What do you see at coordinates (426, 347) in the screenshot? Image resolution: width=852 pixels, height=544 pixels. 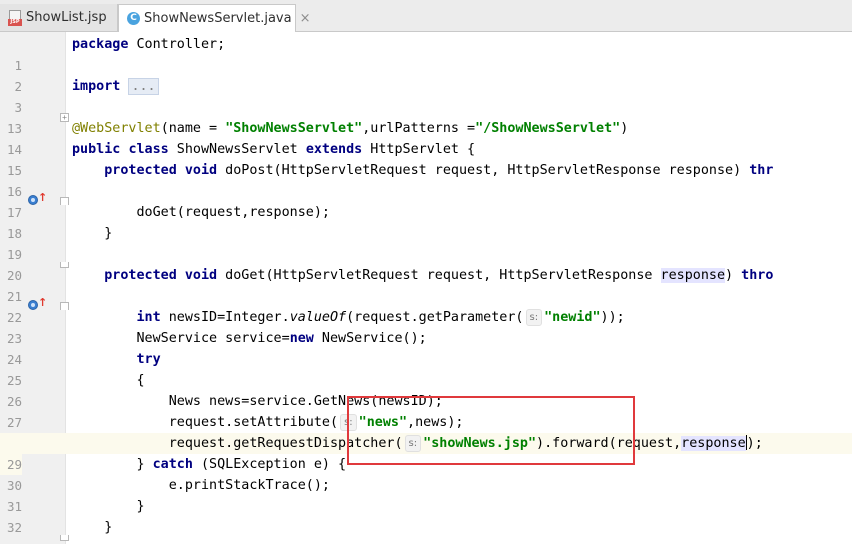 I see `code-line: 24 NewService service=new NewService();` at bounding box center [426, 347].